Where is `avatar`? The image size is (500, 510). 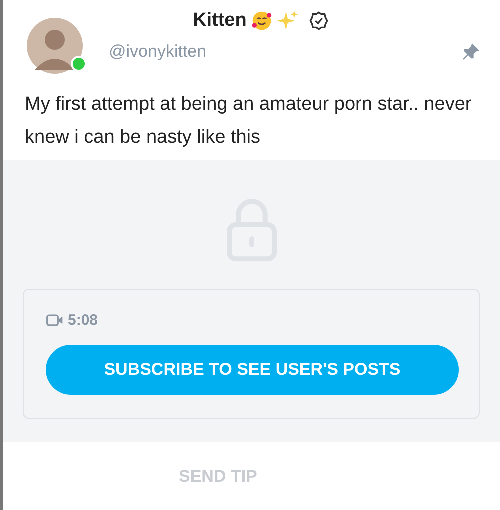 avatar is located at coordinates (55, 46).